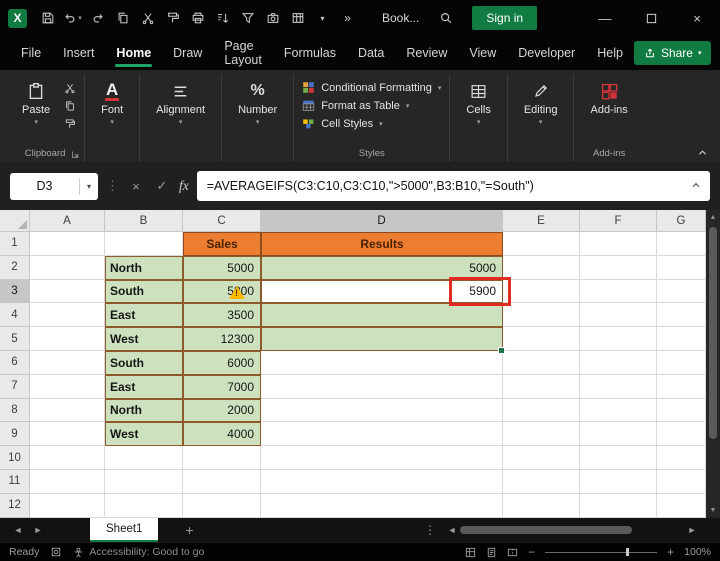 The width and height of the screenshot is (720, 561). I want to click on vertical-scrollbar: ▲ ▼, so click(713, 364).